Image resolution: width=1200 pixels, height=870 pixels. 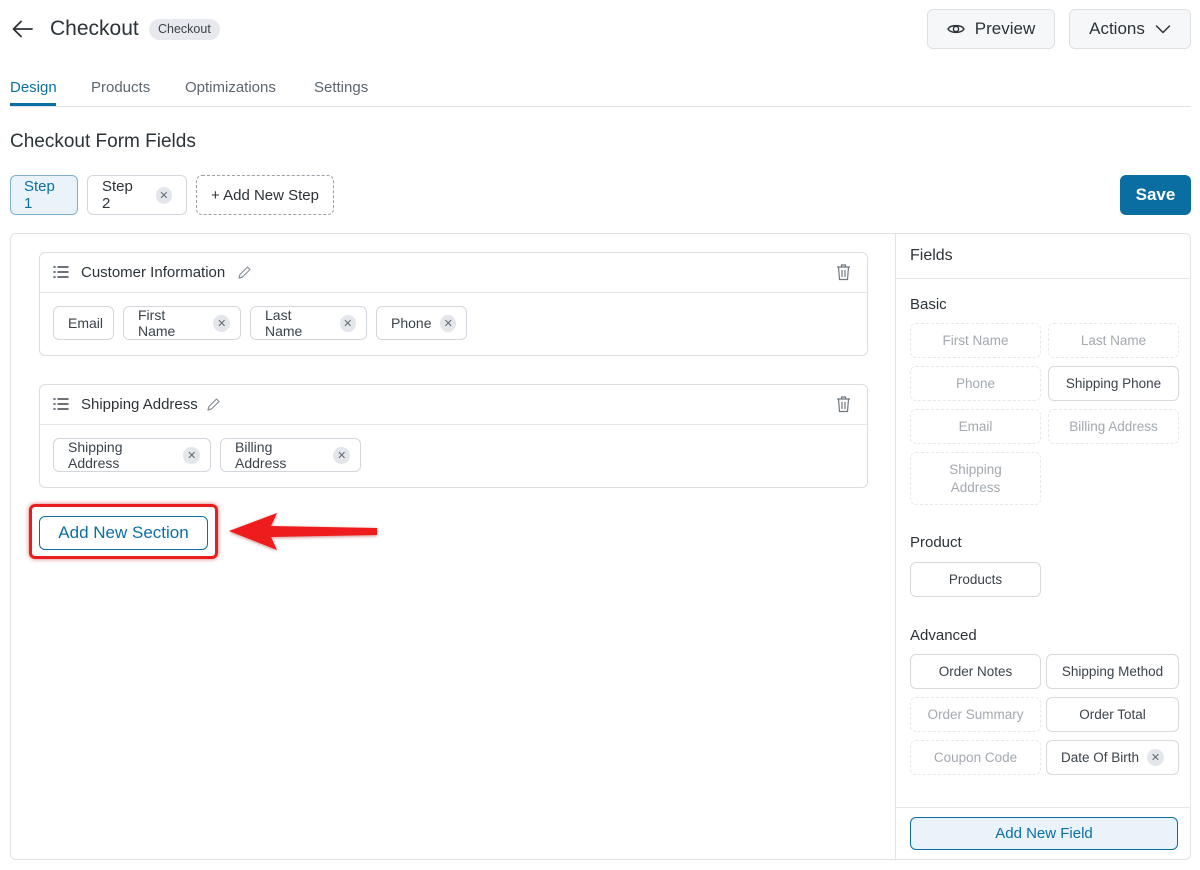 I want to click on sidebar-field-label: Email, so click(x=975, y=426).